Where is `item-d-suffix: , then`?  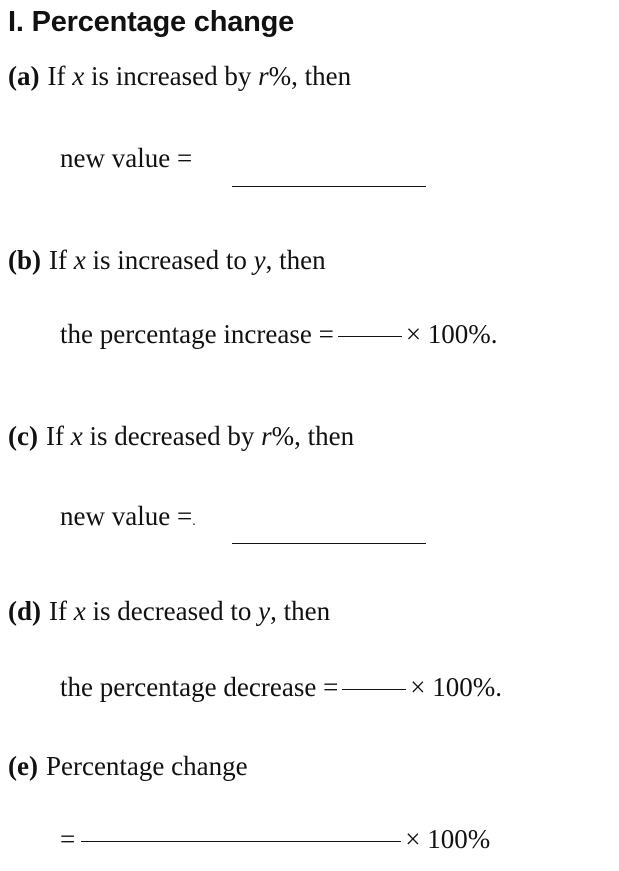 item-d-suffix: , then is located at coordinates (300, 611).